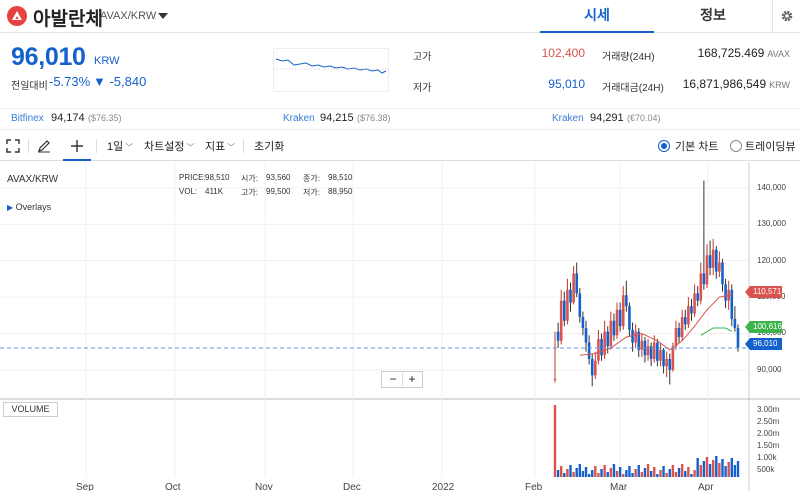  Describe the element at coordinates (768, 445) in the screenshot. I see `volume-tick-label: 1.50m` at that location.